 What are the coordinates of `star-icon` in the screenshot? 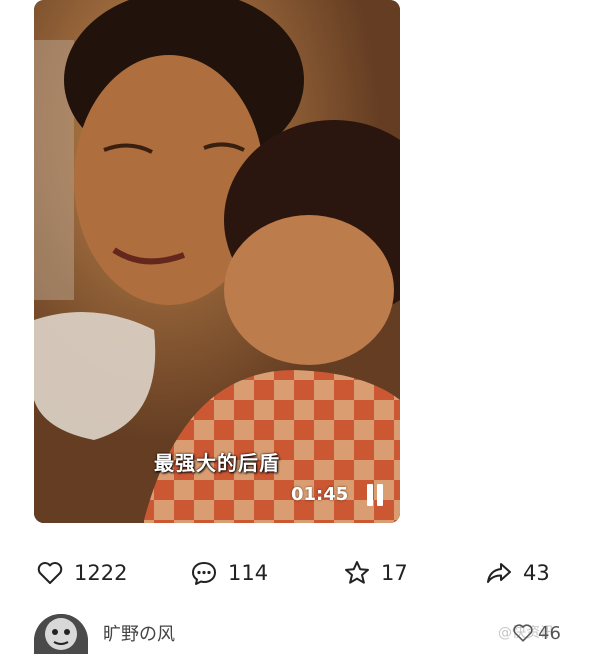 It's located at (357, 572).